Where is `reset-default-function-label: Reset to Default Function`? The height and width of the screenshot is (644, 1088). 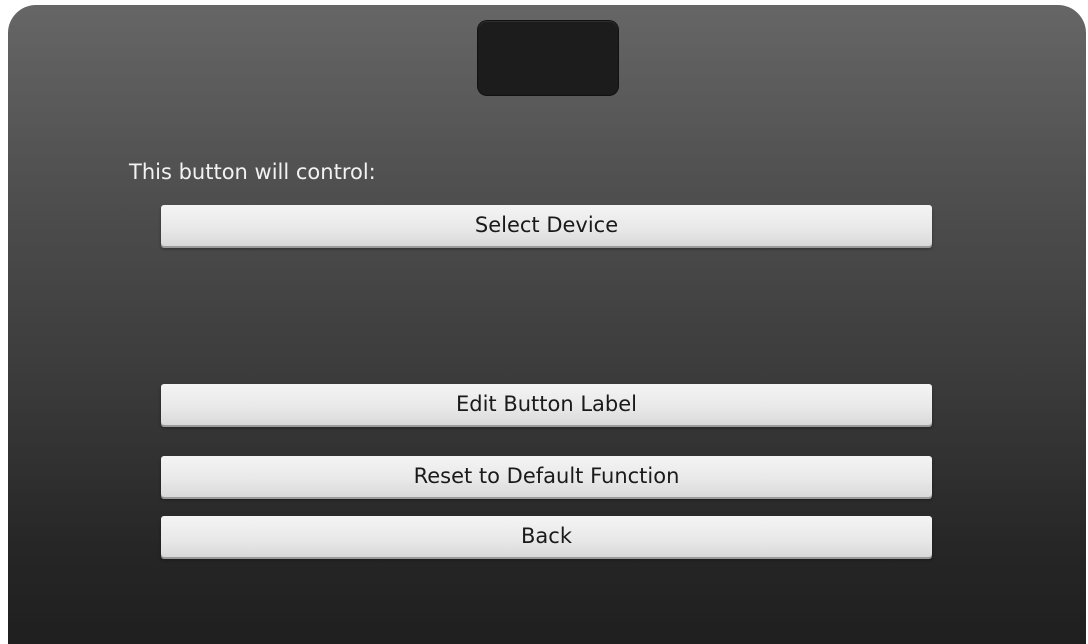 reset-default-function-label: Reset to Default Function is located at coordinates (546, 476).